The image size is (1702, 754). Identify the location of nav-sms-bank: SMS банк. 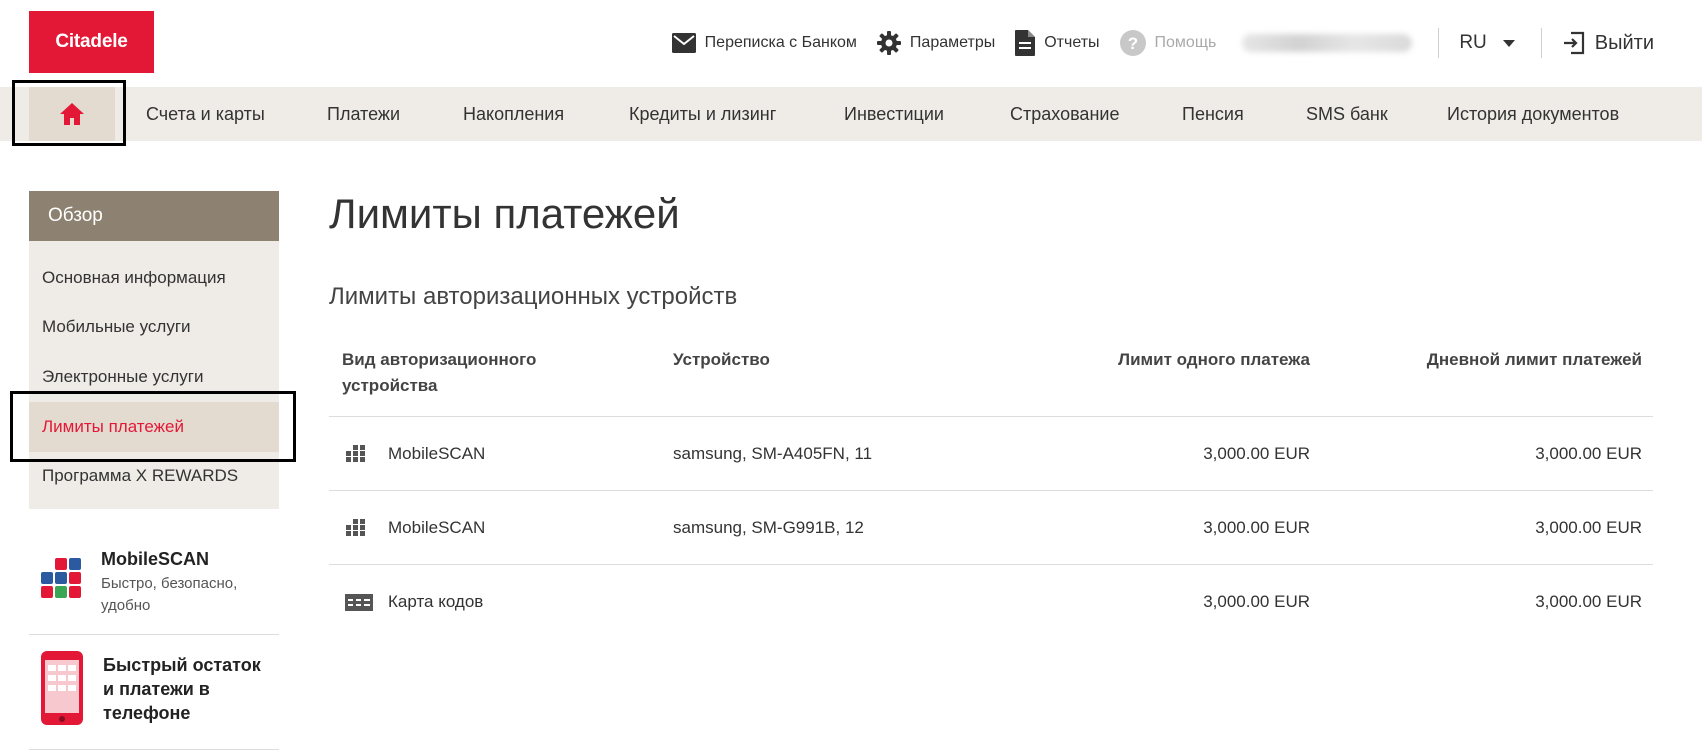
(1347, 114).